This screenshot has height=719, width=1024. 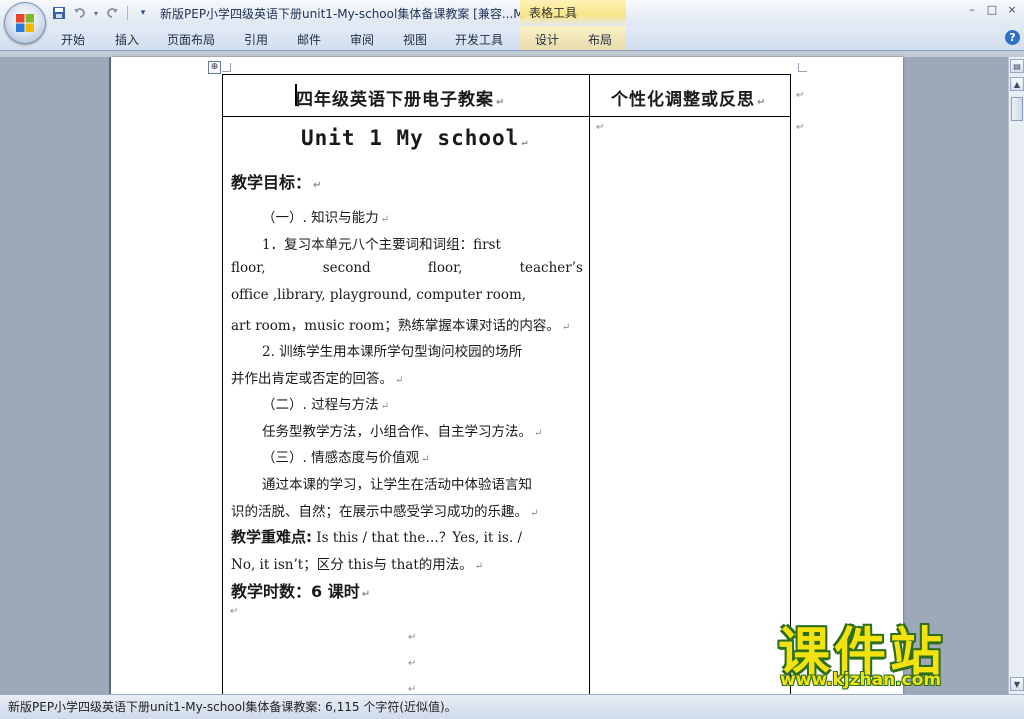 I want to click on window-controls: – □ ×, so click(x=992, y=10).